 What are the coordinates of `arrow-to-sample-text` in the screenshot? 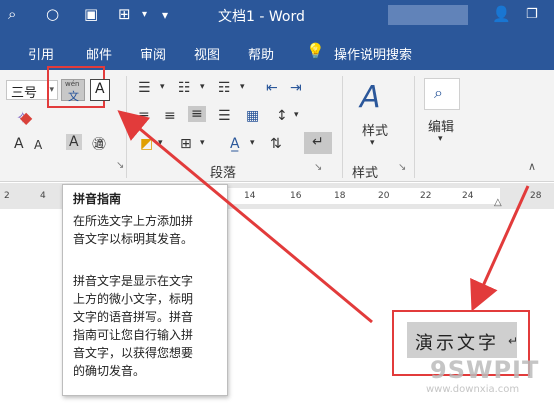 It's located at (500, 248).